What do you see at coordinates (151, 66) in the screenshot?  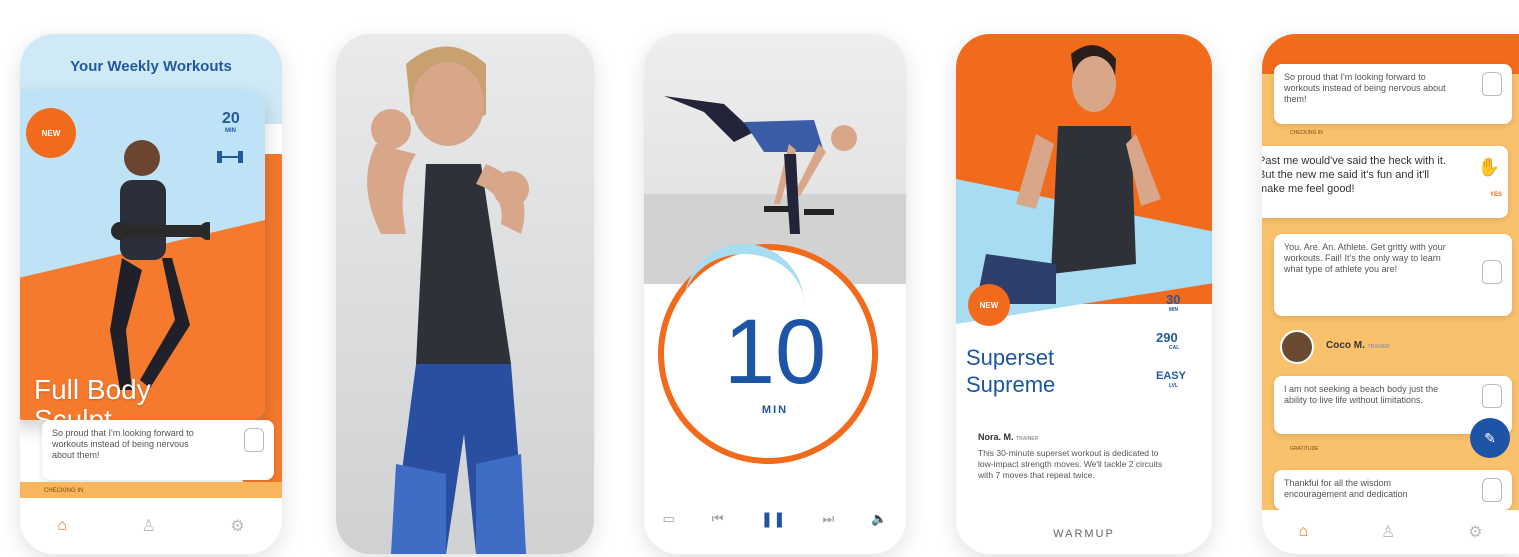 I see `page-title: Your Weekly Workouts` at bounding box center [151, 66].